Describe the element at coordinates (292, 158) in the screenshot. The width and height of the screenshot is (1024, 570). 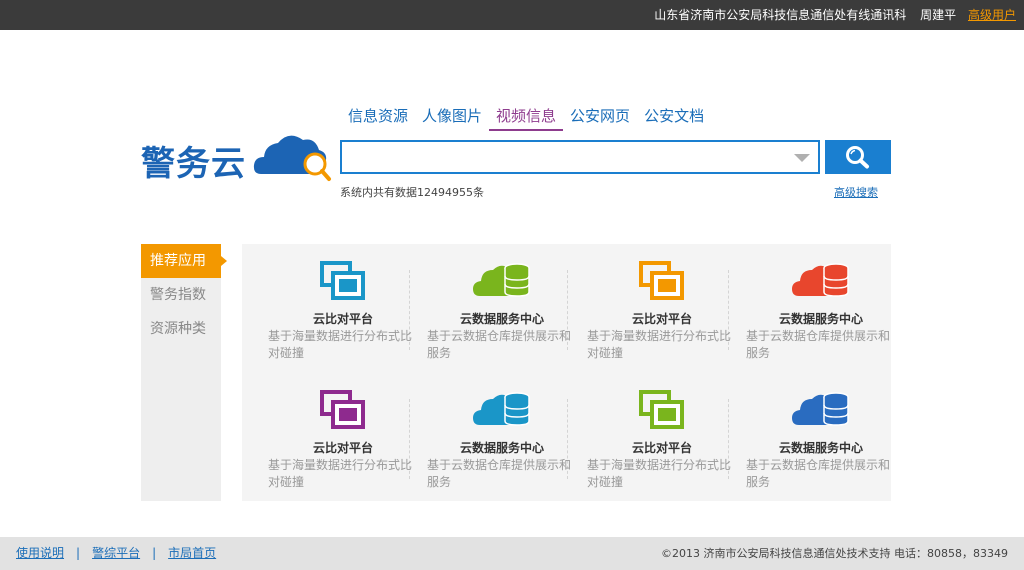
I see `cloud-search-icon` at that location.